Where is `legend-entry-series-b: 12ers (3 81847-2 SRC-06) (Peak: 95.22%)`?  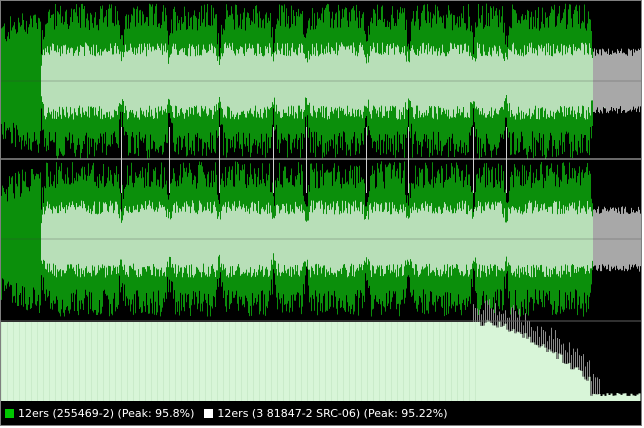
legend-entry-series-b: 12ers (3 81847-2 SRC-06) (Peak: 95.22%) is located at coordinates (326, 413).